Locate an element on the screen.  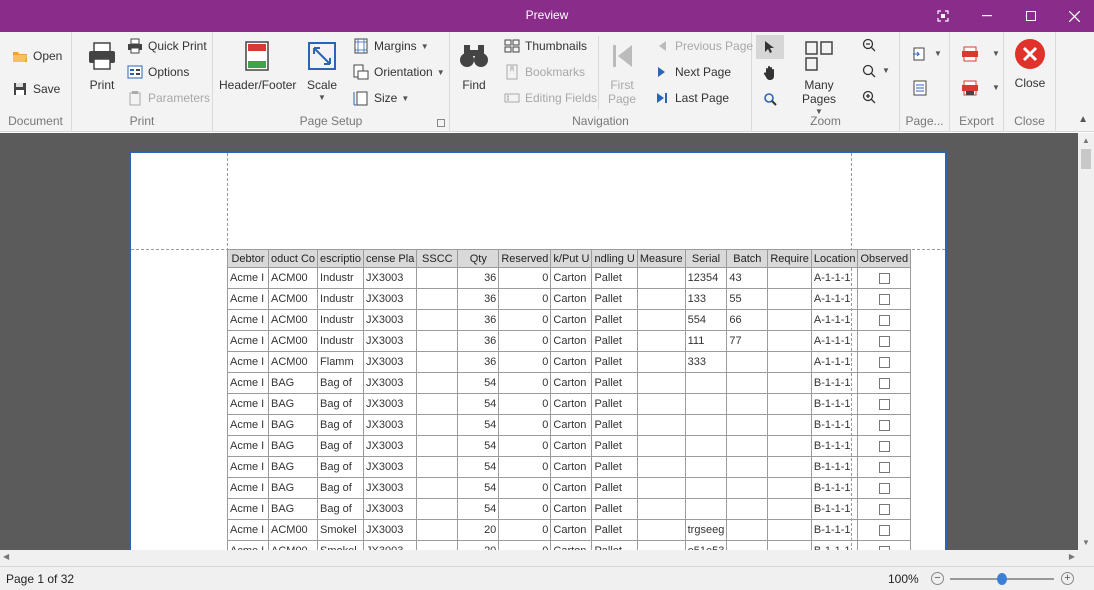
margins-button: Margins ▼ is located at coordinates (391, 46).